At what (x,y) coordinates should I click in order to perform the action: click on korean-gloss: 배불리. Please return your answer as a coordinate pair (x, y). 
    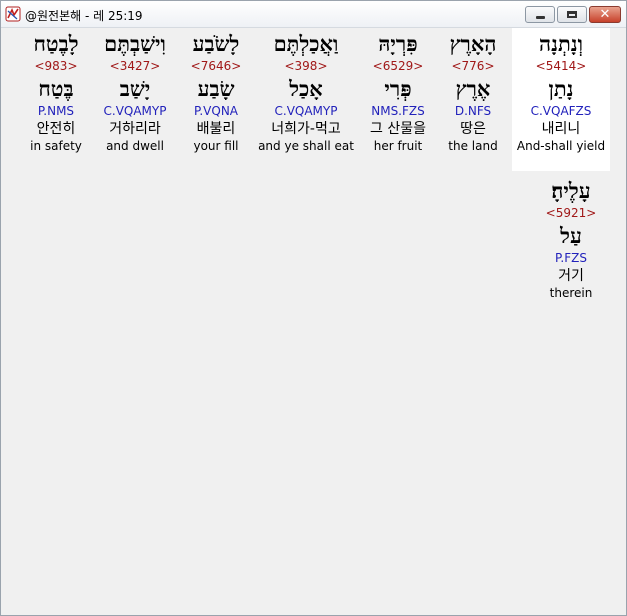
    Looking at the image, I should click on (216, 129).